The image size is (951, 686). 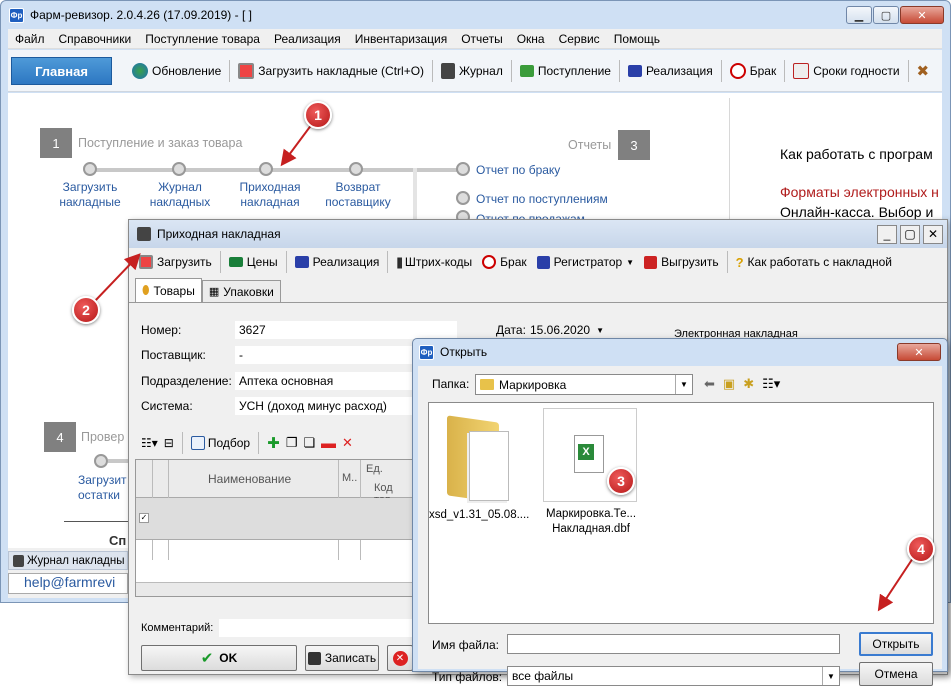 What do you see at coordinates (621, 481) in the screenshot?
I see `marker-3: 3` at bounding box center [621, 481].